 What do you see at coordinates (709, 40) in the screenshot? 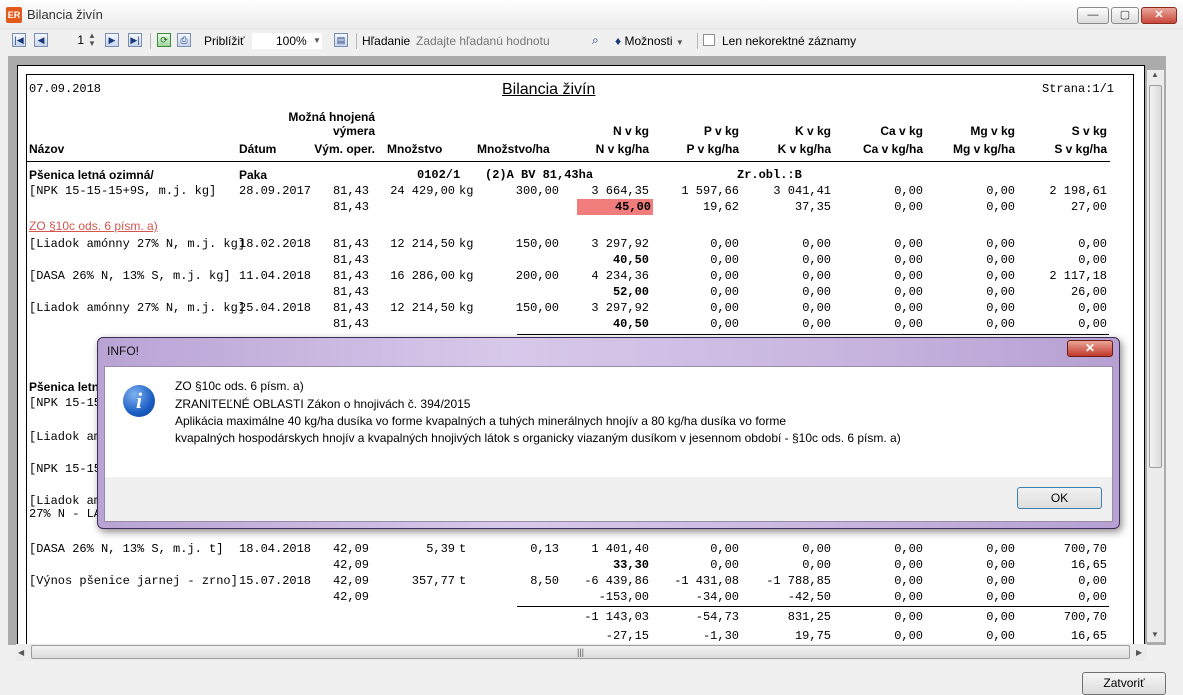
I see `only-incorrect-checkbox` at bounding box center [709, 40].